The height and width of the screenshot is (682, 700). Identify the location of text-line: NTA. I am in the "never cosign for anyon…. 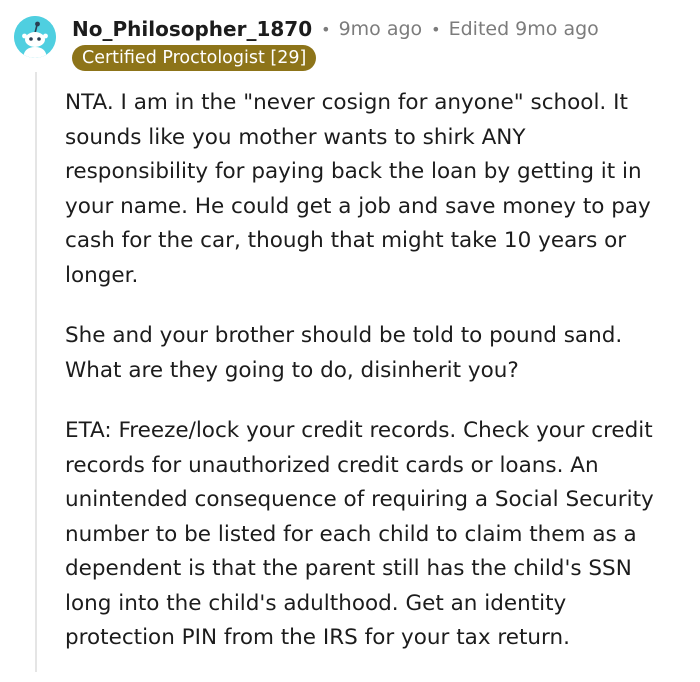
(346, 102).